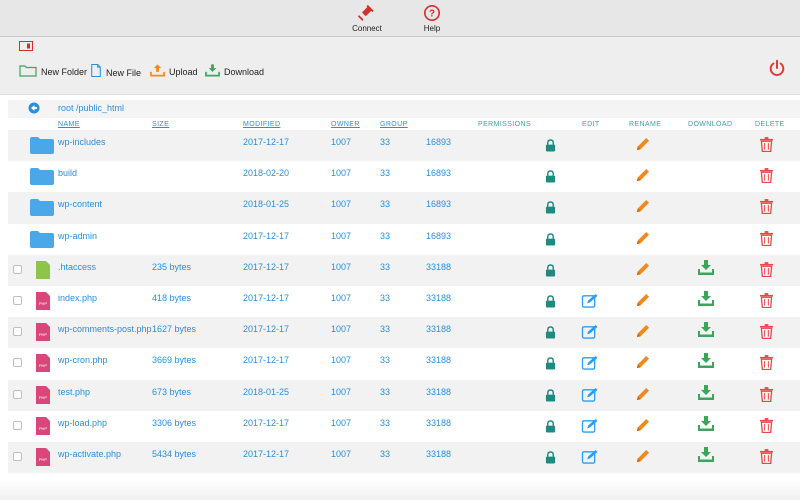 The image size is (800, 500). I want to click on upload-button: Upload, so click(174, 70).